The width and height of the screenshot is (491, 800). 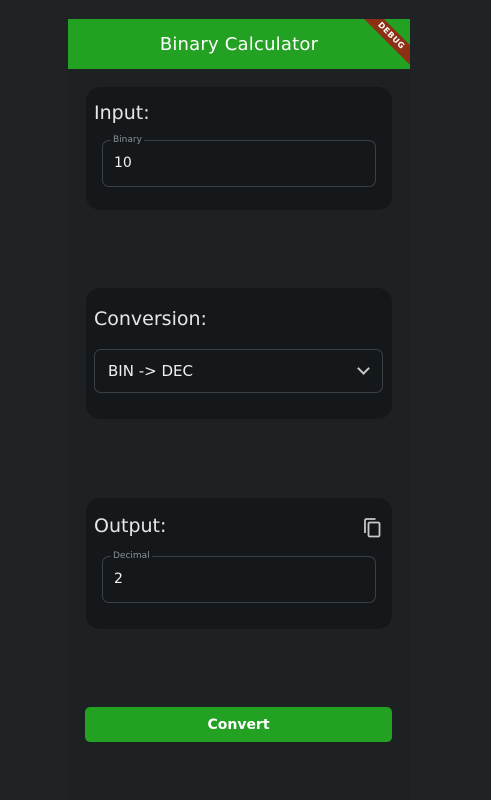 I want to click on binary-input-field: Binary 10, so click(x=239, y=160).